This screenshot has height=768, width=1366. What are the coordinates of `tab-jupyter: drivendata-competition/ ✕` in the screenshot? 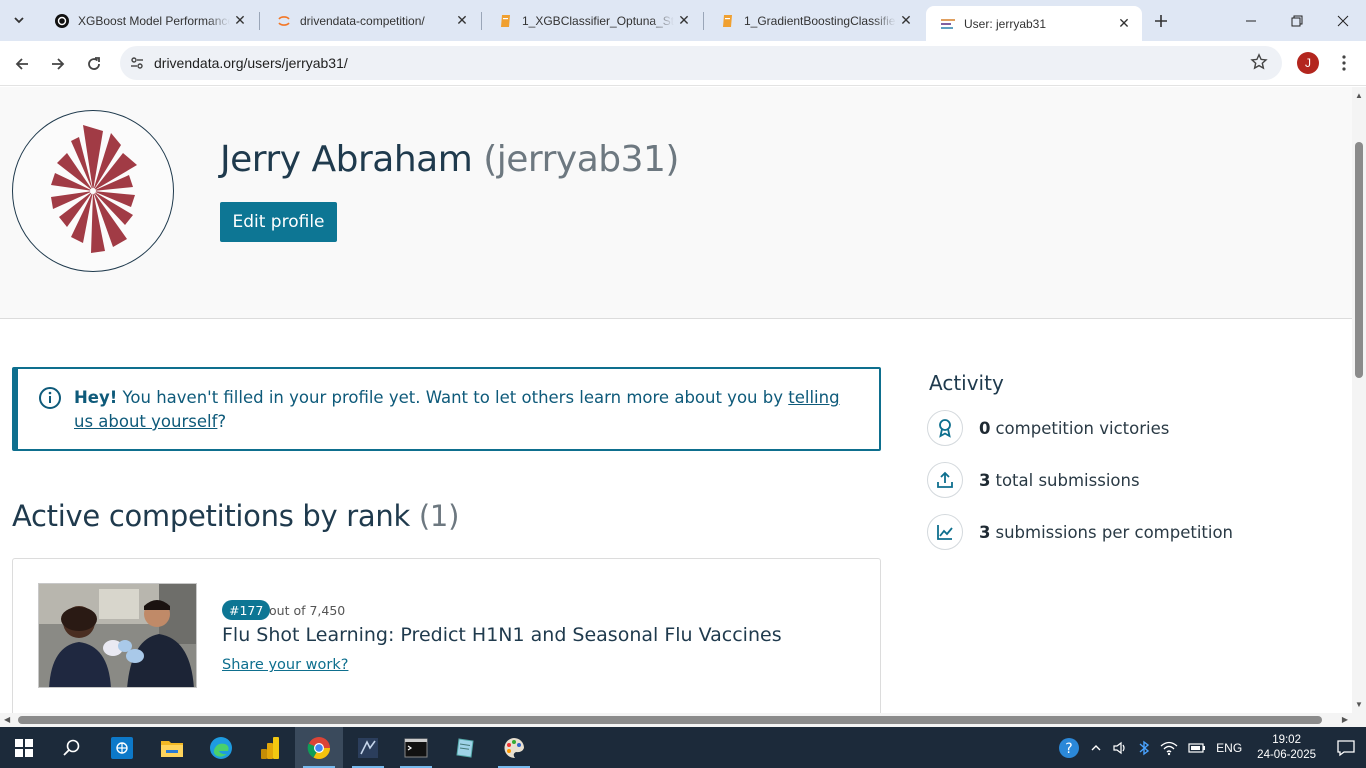 It's located at (371, 20).